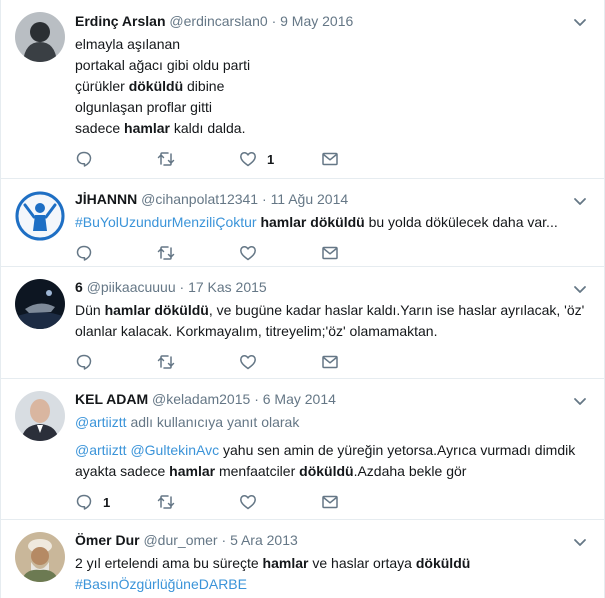  I want to click on tweet-text-line: portakal ağacı gibi oldu parti, so click(331, 65).